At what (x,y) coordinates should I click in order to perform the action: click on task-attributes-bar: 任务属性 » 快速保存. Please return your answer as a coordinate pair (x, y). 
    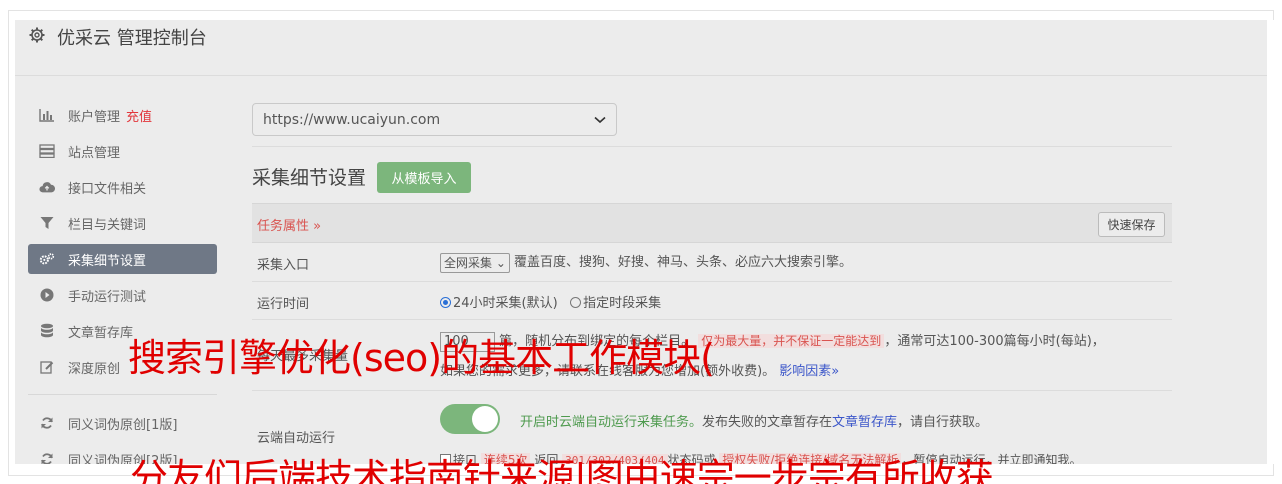
    Looking at the image, I should click on (712, 223).